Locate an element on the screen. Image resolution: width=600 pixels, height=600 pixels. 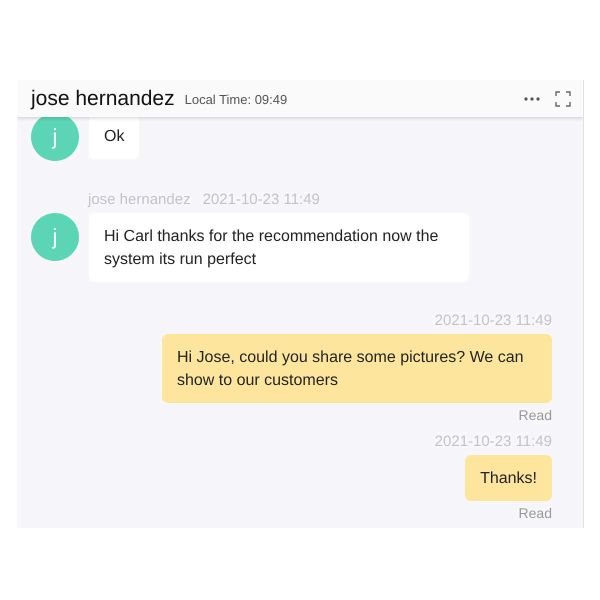
message-bubble: Hi Carl thanks for the recommendation now the system its run perfect is located at coordinates (279, 247).